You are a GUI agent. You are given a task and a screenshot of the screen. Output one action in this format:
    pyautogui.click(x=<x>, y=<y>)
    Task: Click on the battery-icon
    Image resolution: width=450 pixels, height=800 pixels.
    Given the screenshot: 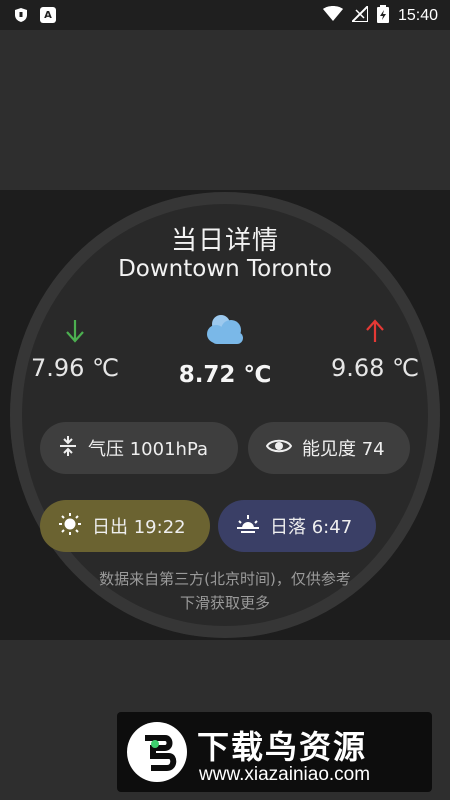 What is the action you would take?
    pyautogui.click(x=382, y=16)
    